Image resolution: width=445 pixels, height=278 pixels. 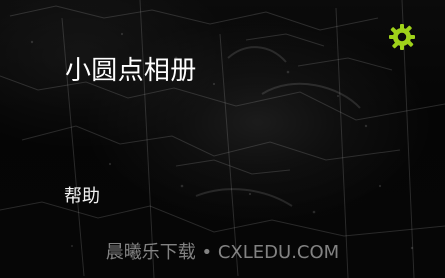 I want to click on settings-button, so click(x=402, y=37).